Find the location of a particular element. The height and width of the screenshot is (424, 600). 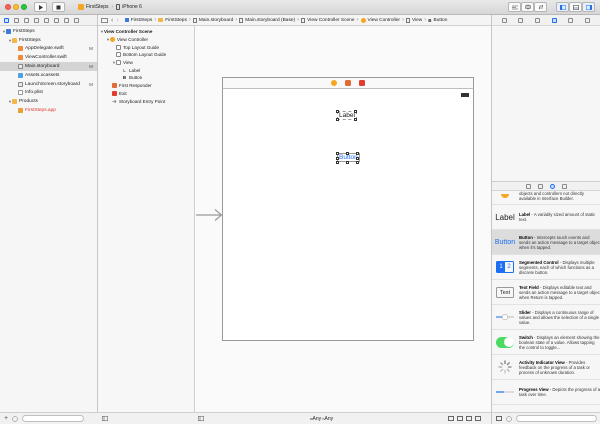

symbol-navigator-icon is located at coordinates (16, 20).